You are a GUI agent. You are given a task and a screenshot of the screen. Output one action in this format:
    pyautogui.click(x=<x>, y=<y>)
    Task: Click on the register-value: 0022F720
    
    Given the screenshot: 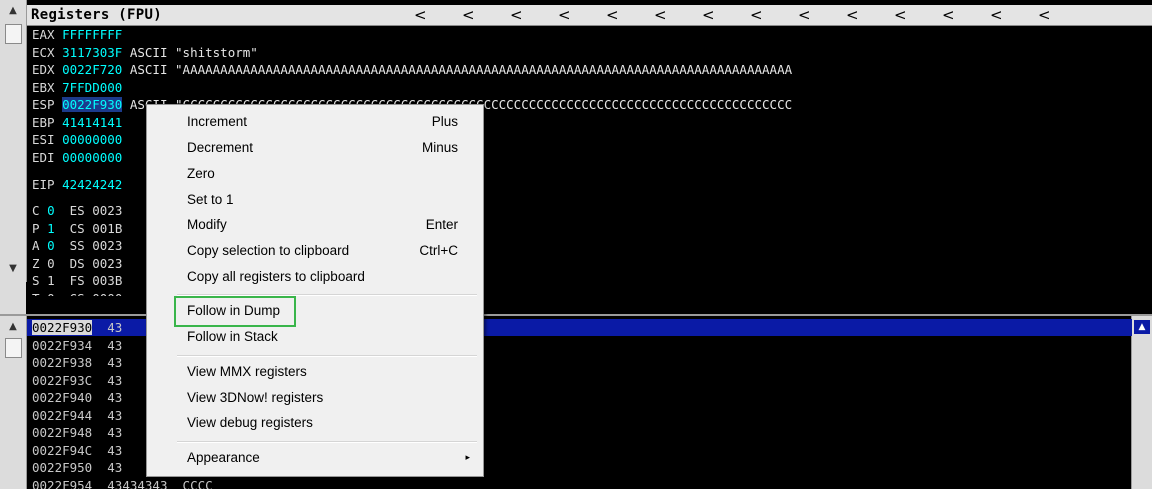 What is the action you would take?
    pyautogui.click(x=92, y=69)
    